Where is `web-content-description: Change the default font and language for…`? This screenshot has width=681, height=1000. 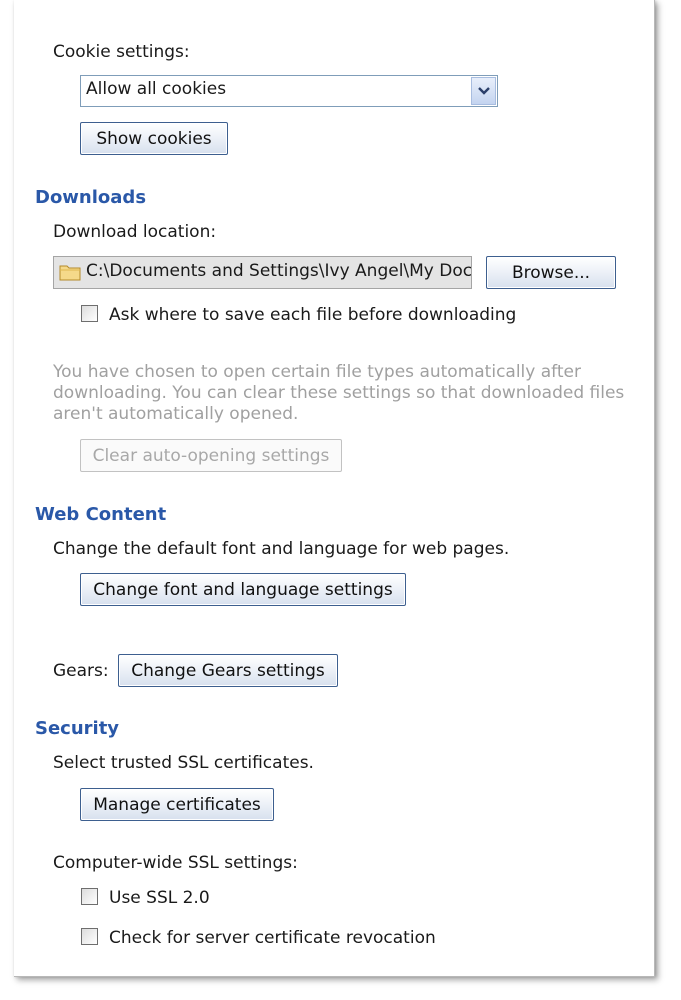 web-content-description: Change the default font and language for… is located at coordinates (281, 549).